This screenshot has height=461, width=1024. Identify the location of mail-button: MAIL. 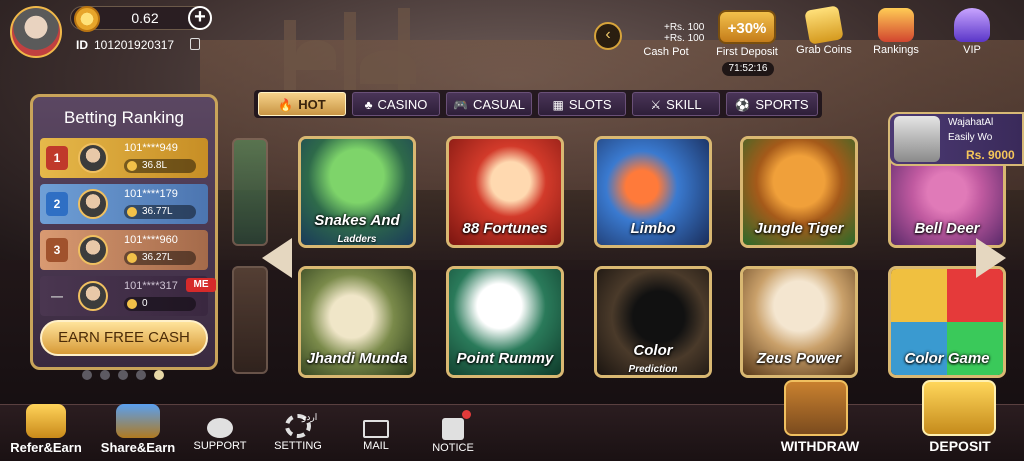
(376, 436).